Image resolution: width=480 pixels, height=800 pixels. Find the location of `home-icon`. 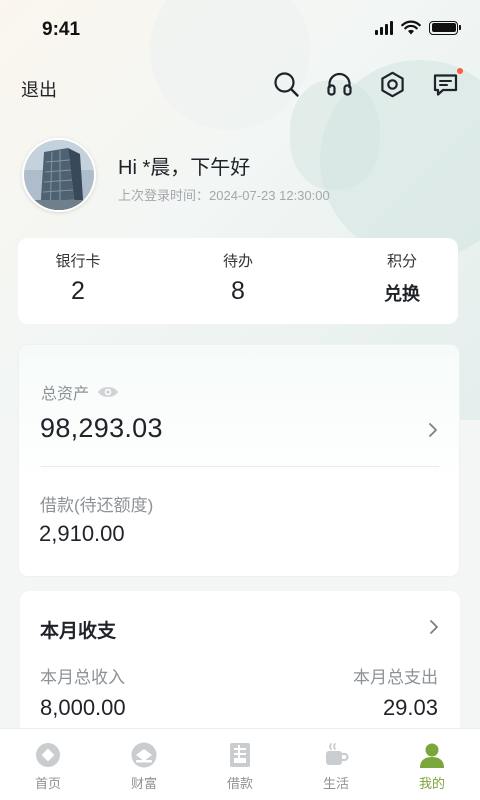

home-icon is located at coordinates (48, 755).